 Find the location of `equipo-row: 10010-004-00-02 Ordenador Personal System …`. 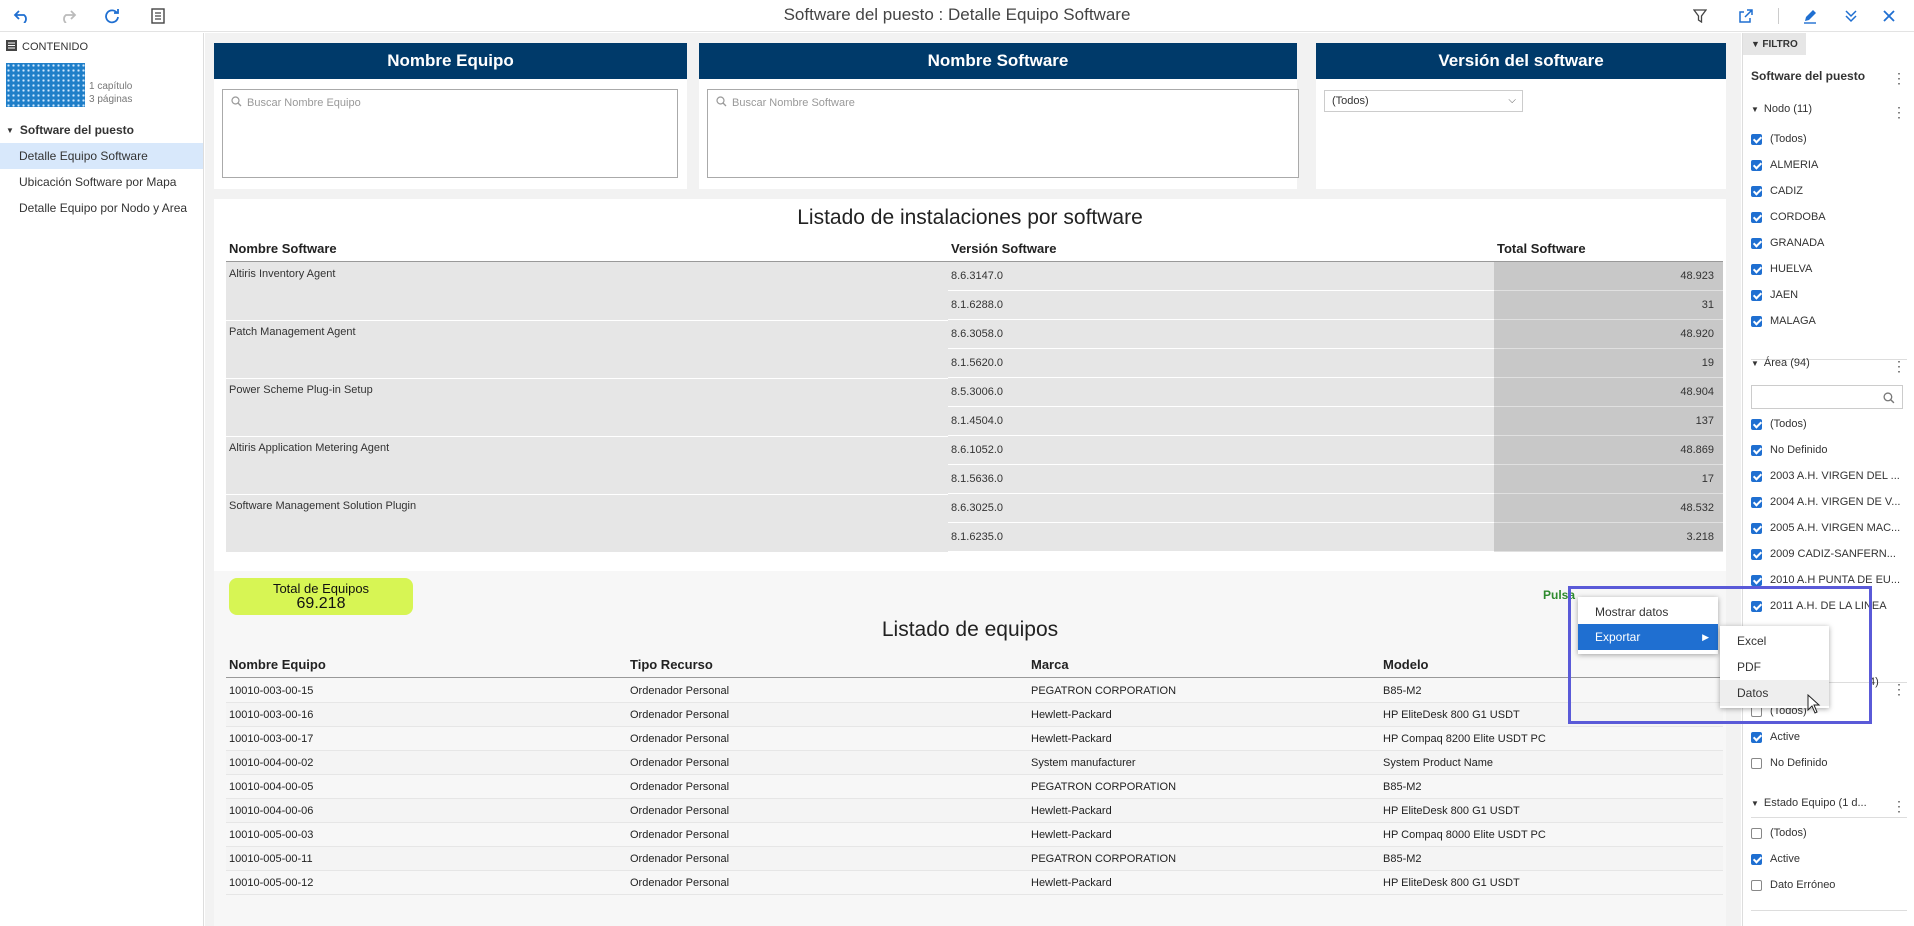

equipo-row: 10010-004-00-02 Ordenador Personal System … is located at coordinates (974, 763).